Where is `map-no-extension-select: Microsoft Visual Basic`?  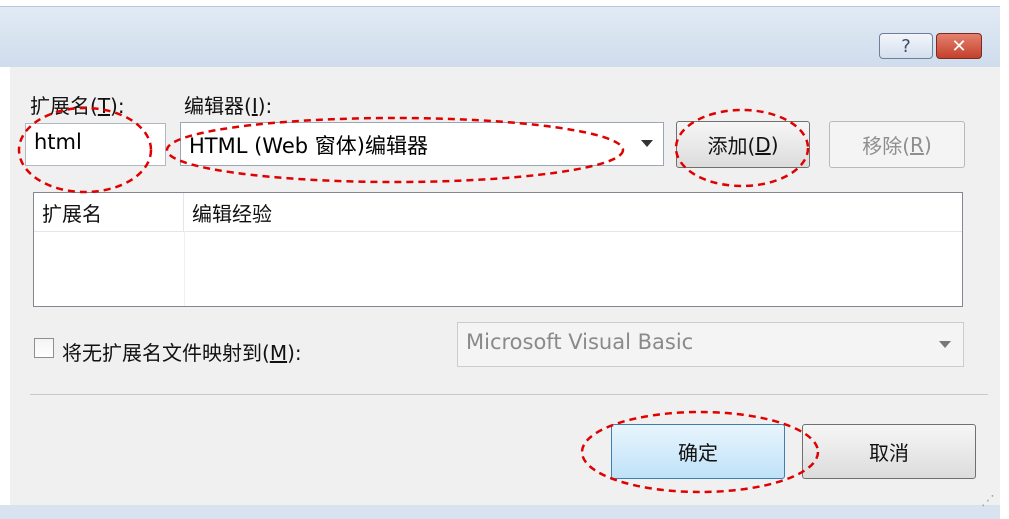
map-no-extension-select: Microsoft Visual Basic is located at coordinates (710, 344).